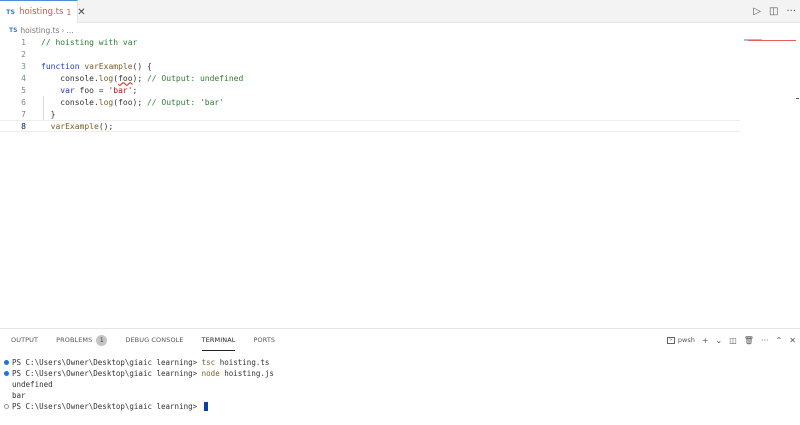  I want to click on panel-tab-label: OUTPUT, so click(25, 340).